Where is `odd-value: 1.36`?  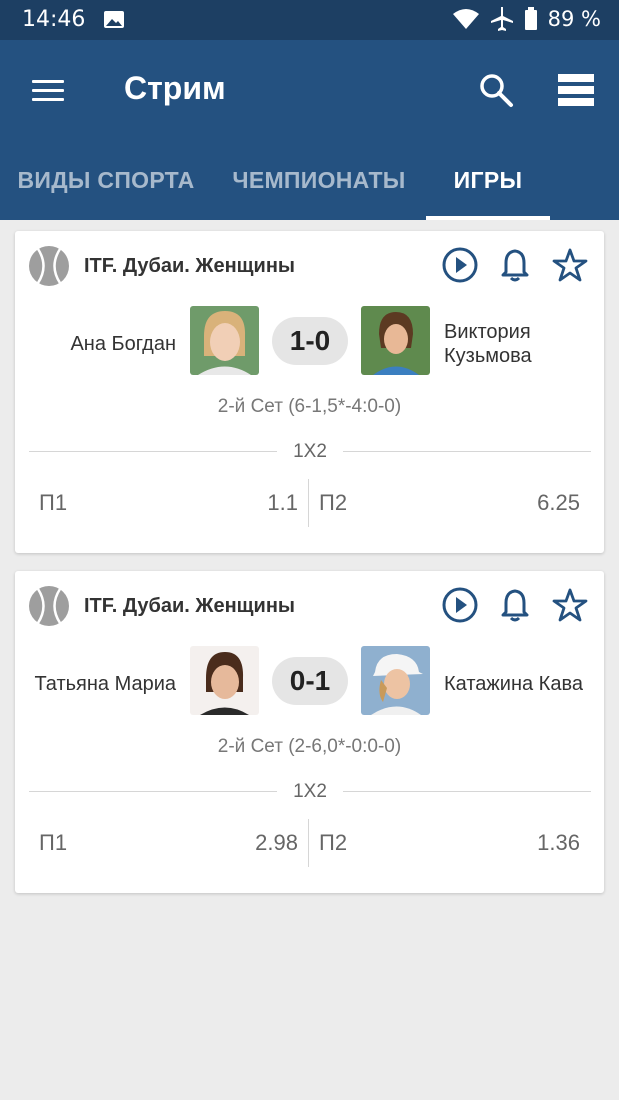
odd-value: 1.36 is located at coordinates (558, 842).